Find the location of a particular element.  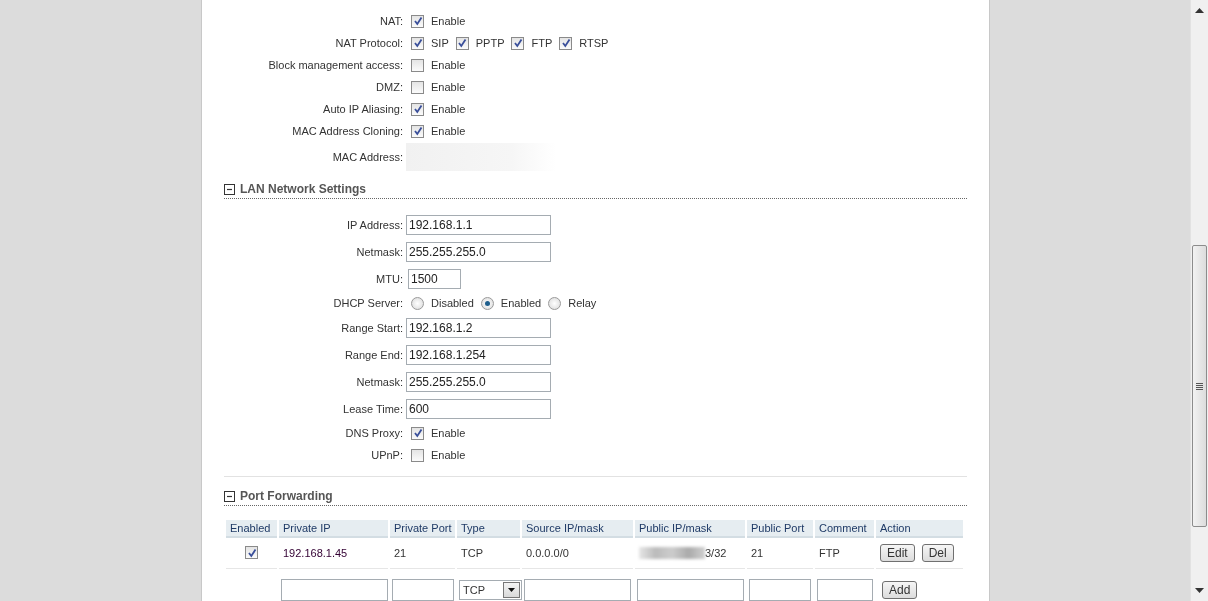

section-title: Port Forwarding is located at coordinates (286, 496).